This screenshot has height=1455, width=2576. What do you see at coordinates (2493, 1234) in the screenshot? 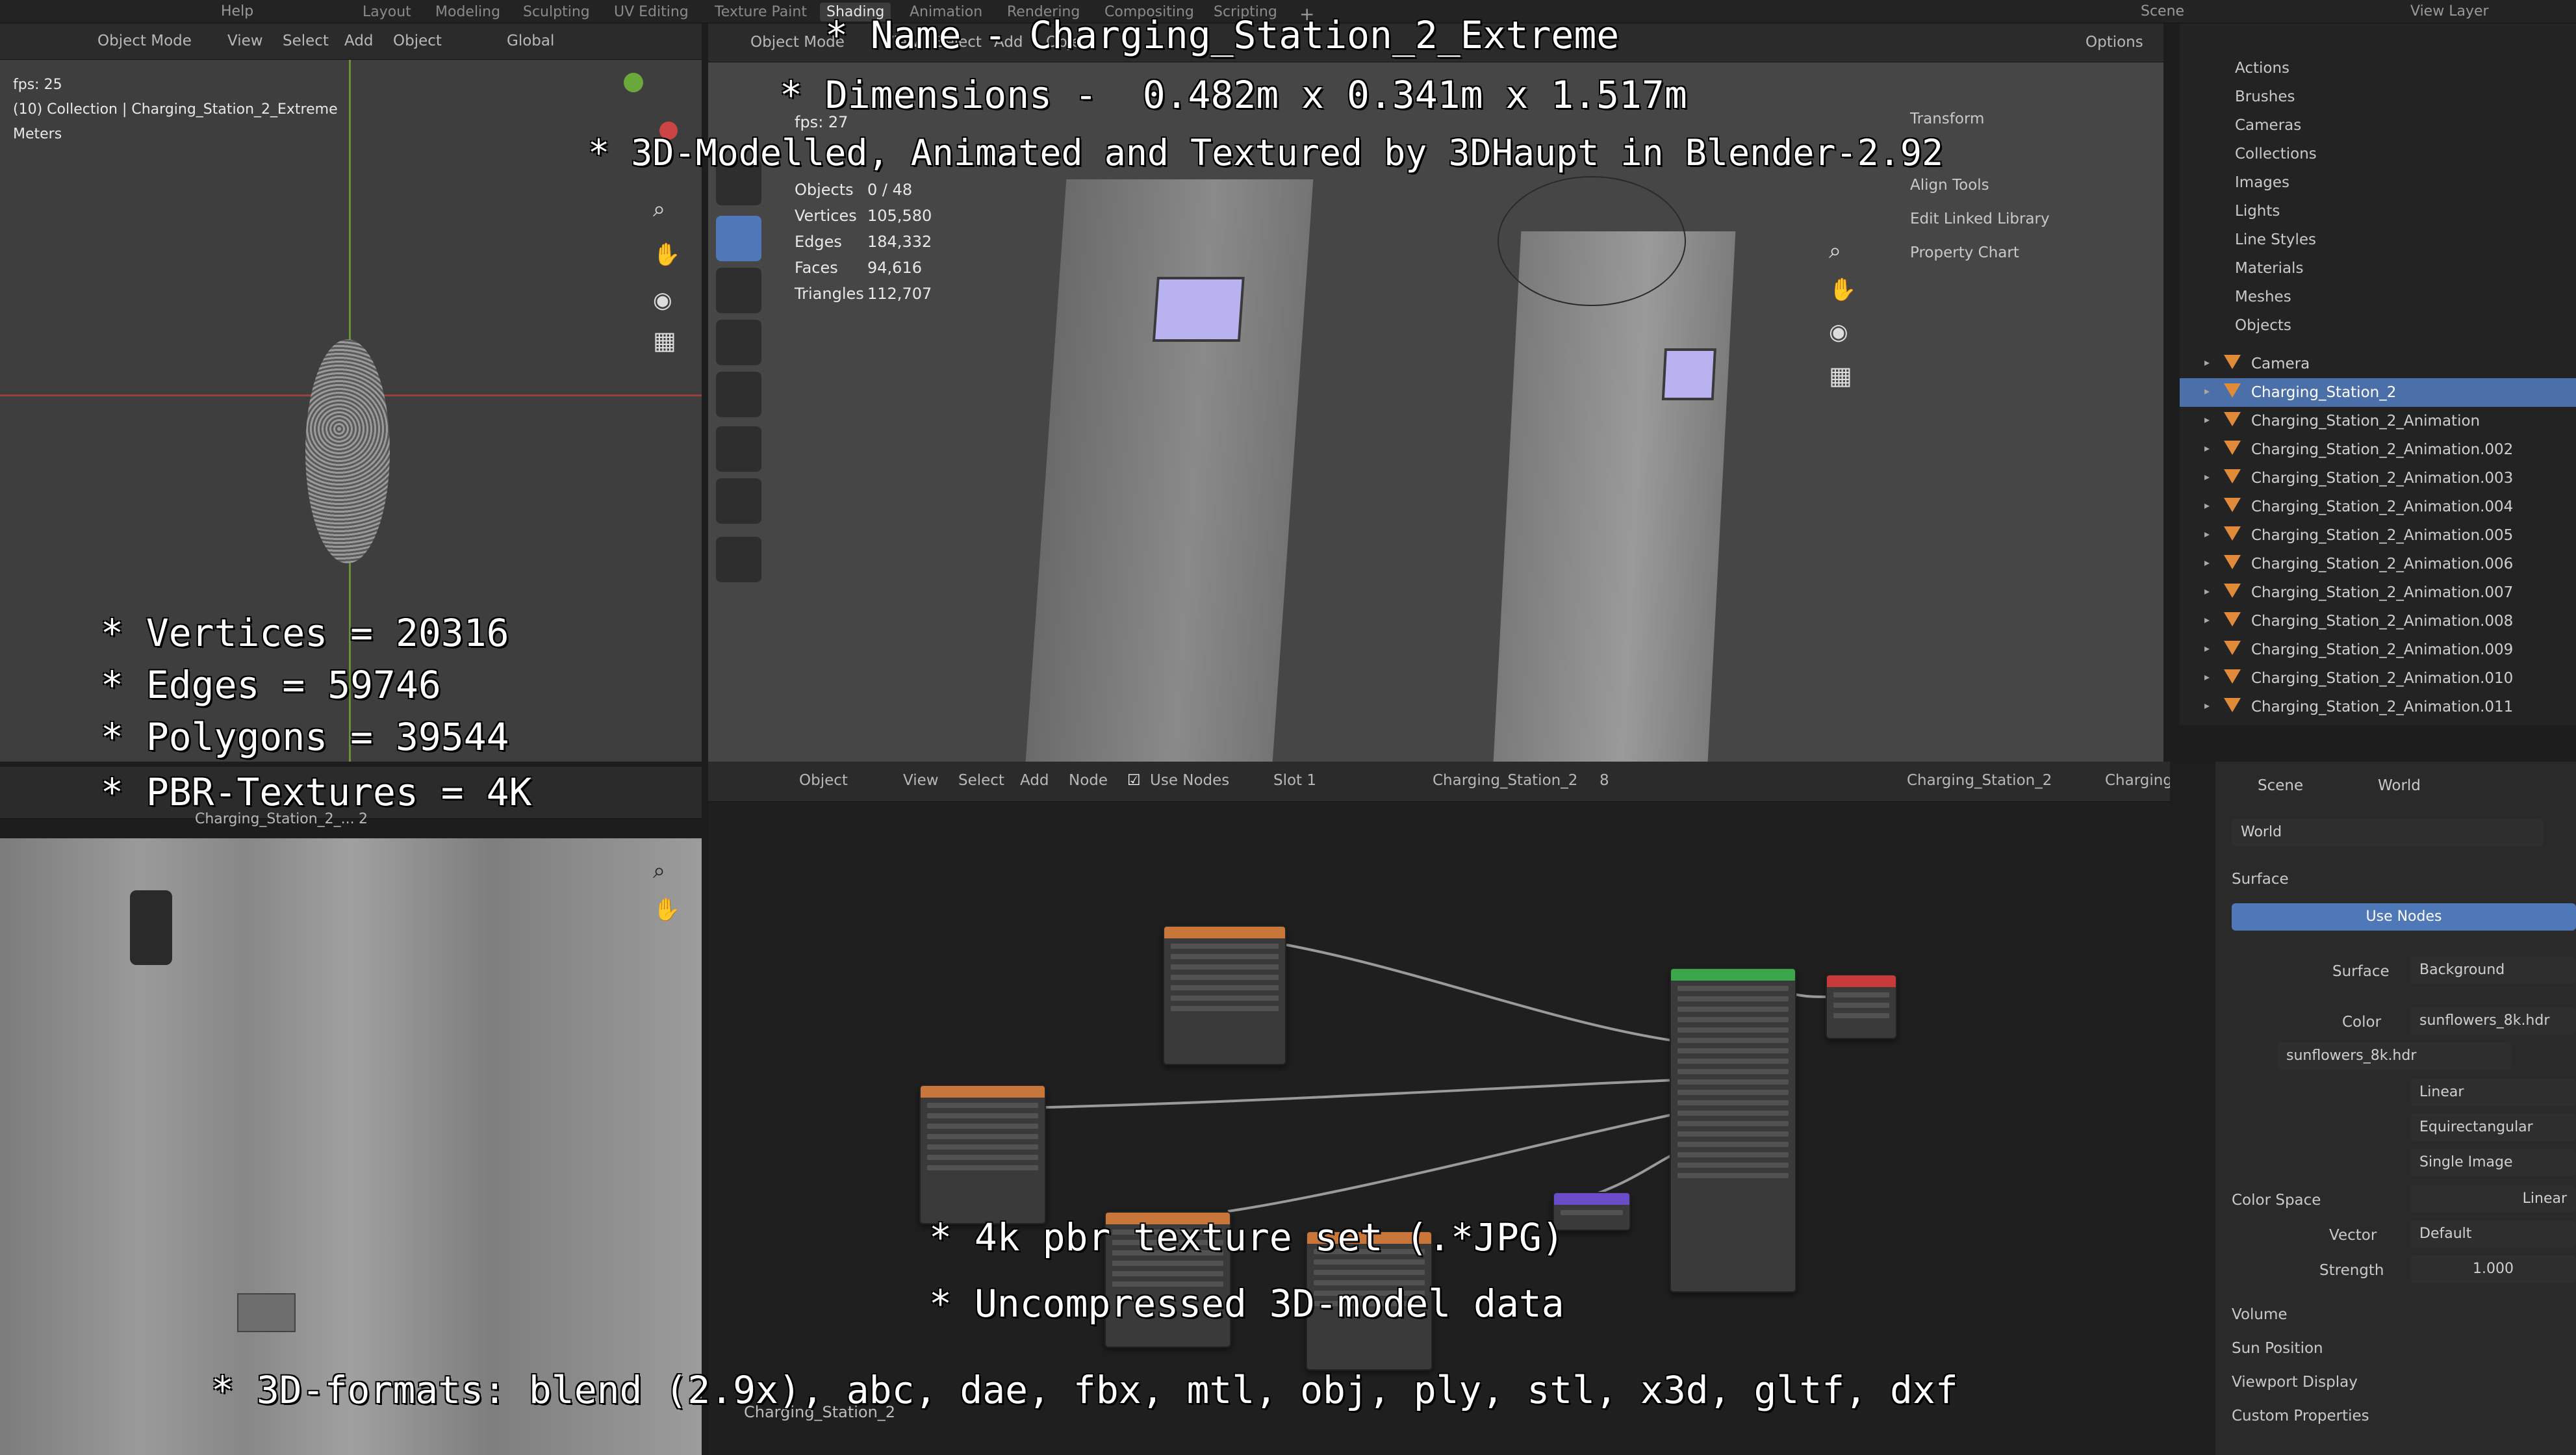
I see `vector-field: Default` at bounding box center [2493, 1234].